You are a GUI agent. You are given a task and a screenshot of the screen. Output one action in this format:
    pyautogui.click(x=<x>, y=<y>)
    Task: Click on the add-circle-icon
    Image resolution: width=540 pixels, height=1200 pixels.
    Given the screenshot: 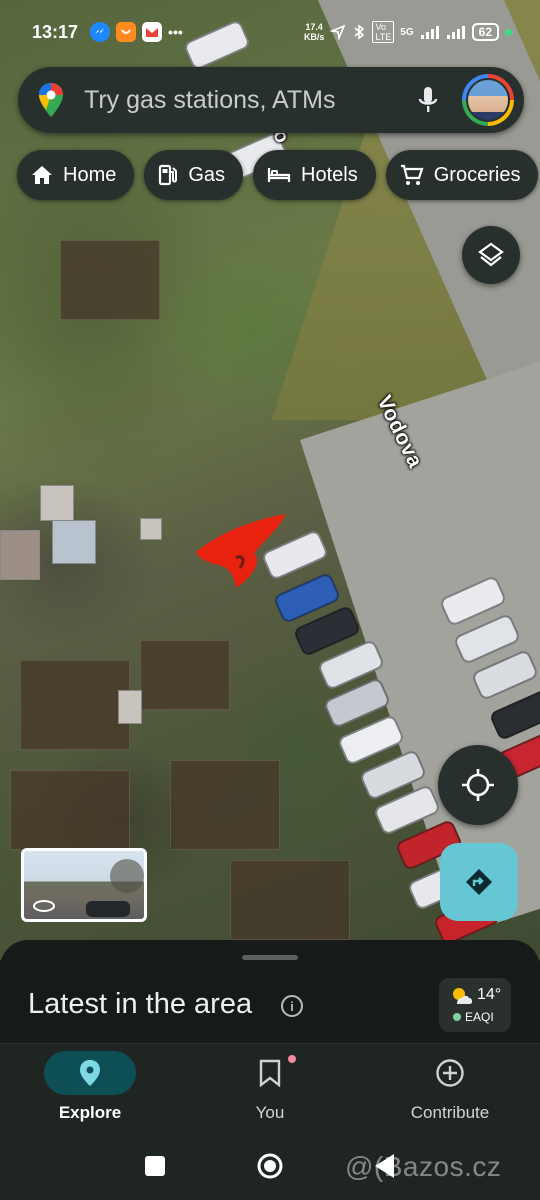 What is the action you would take?
    pyautogui.click(x=450, y=1073)
    